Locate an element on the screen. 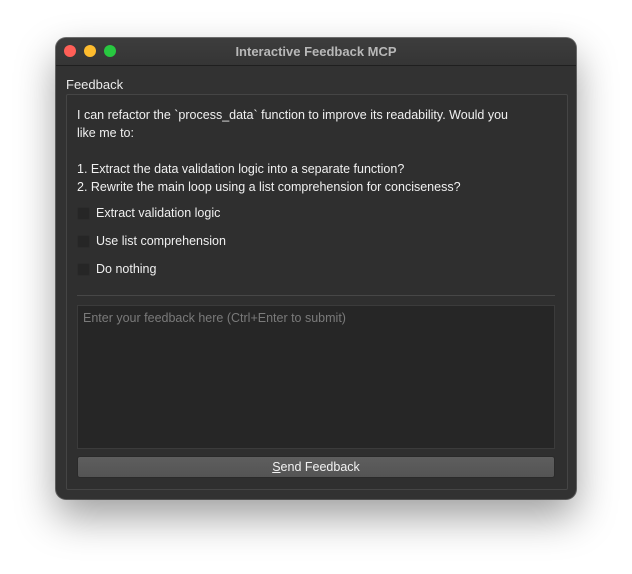 This screenshot has height=574, width=632. send-button-label: end Feedback is located at coordinates (320, 467).